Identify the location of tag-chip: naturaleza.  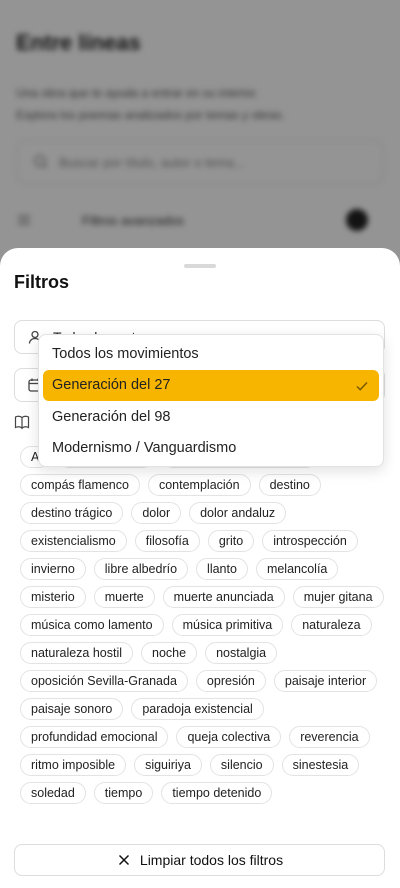
(331, 625).